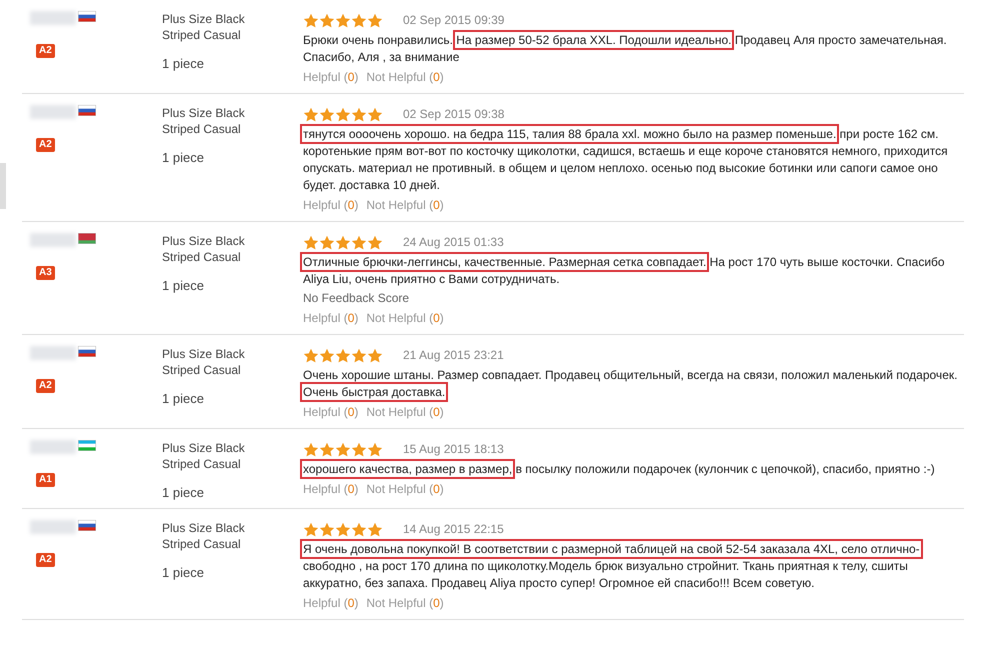 The width and height of the screenshot is (1000, 653). I want to click on feedback-score: No Feedback Score, so click(356, 298).